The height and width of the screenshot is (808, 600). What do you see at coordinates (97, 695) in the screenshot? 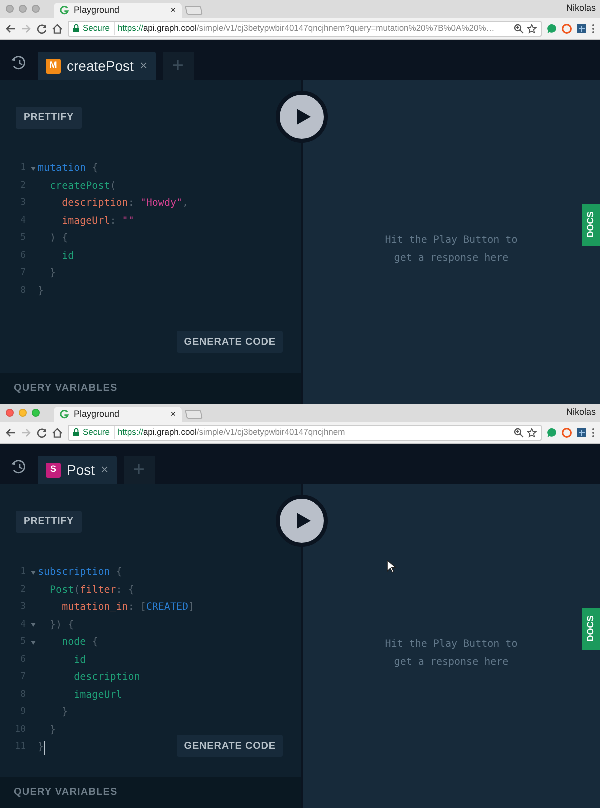
I see `code-line: imageUrl` at bounding box center [97, 695].